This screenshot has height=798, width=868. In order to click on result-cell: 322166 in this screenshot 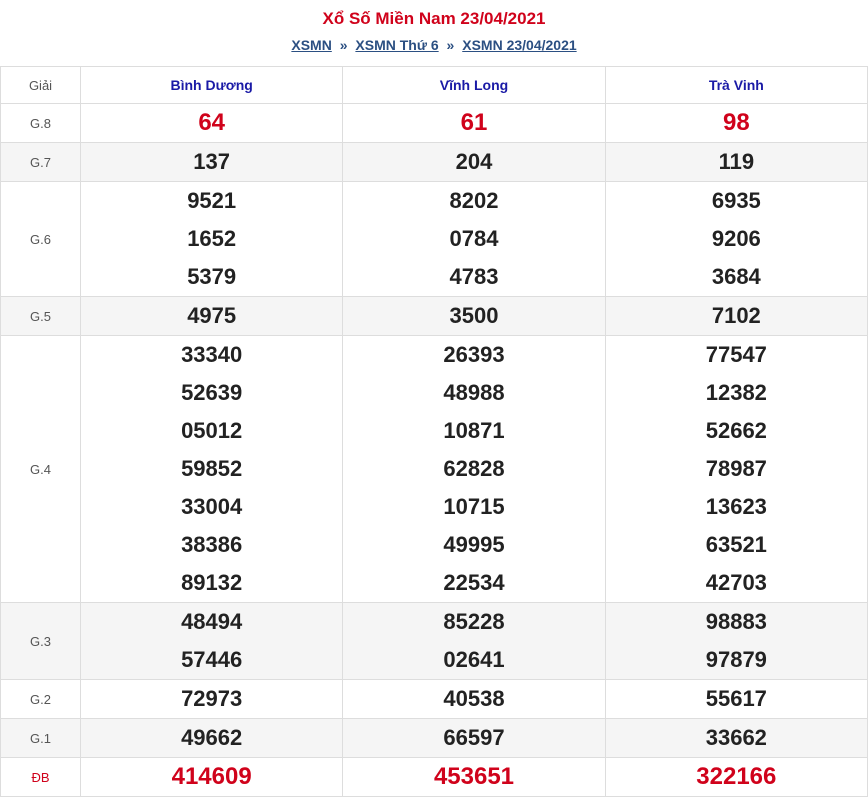, I will do `click(736, 777)`.